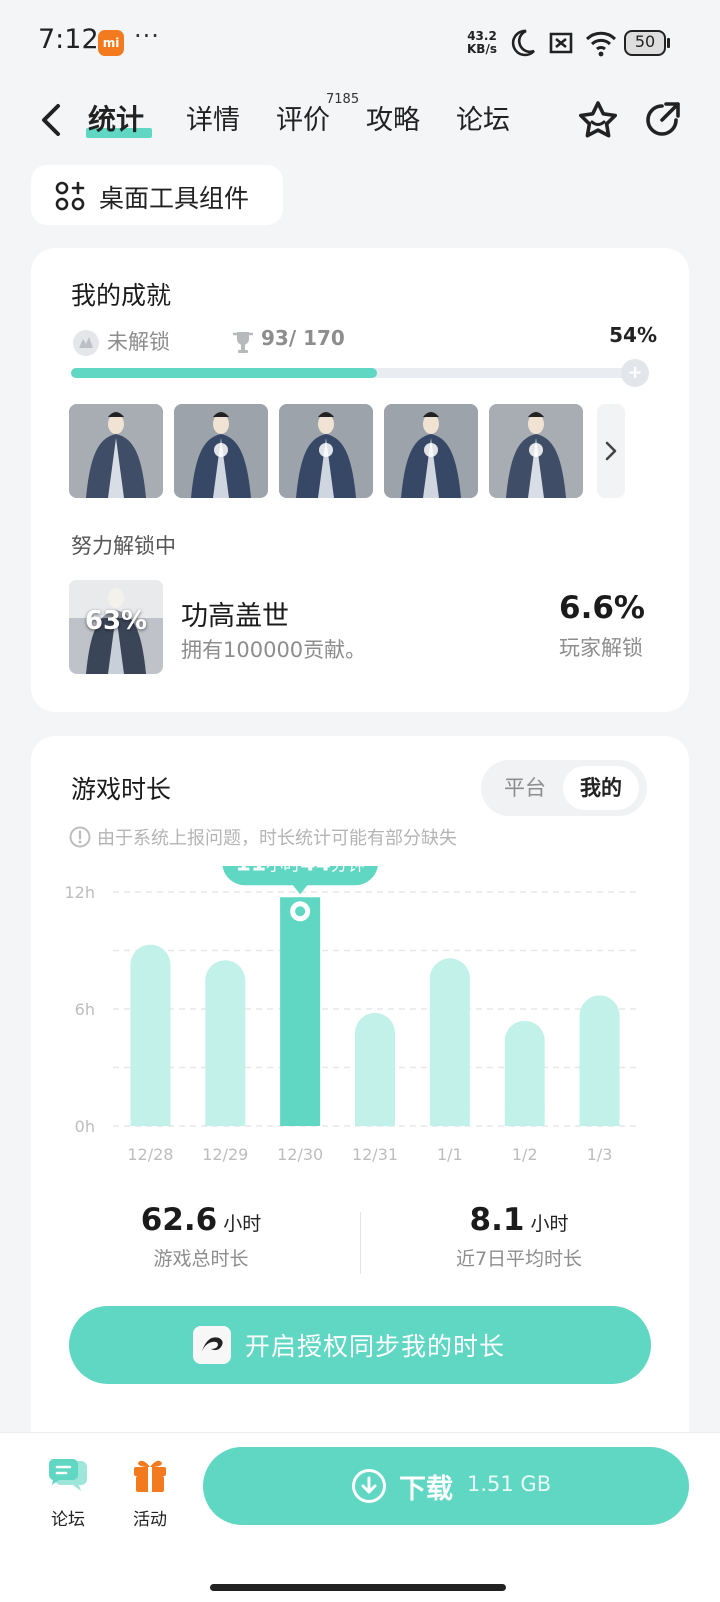  I want to click on y-tick-label: 12h, so click(80, 892).